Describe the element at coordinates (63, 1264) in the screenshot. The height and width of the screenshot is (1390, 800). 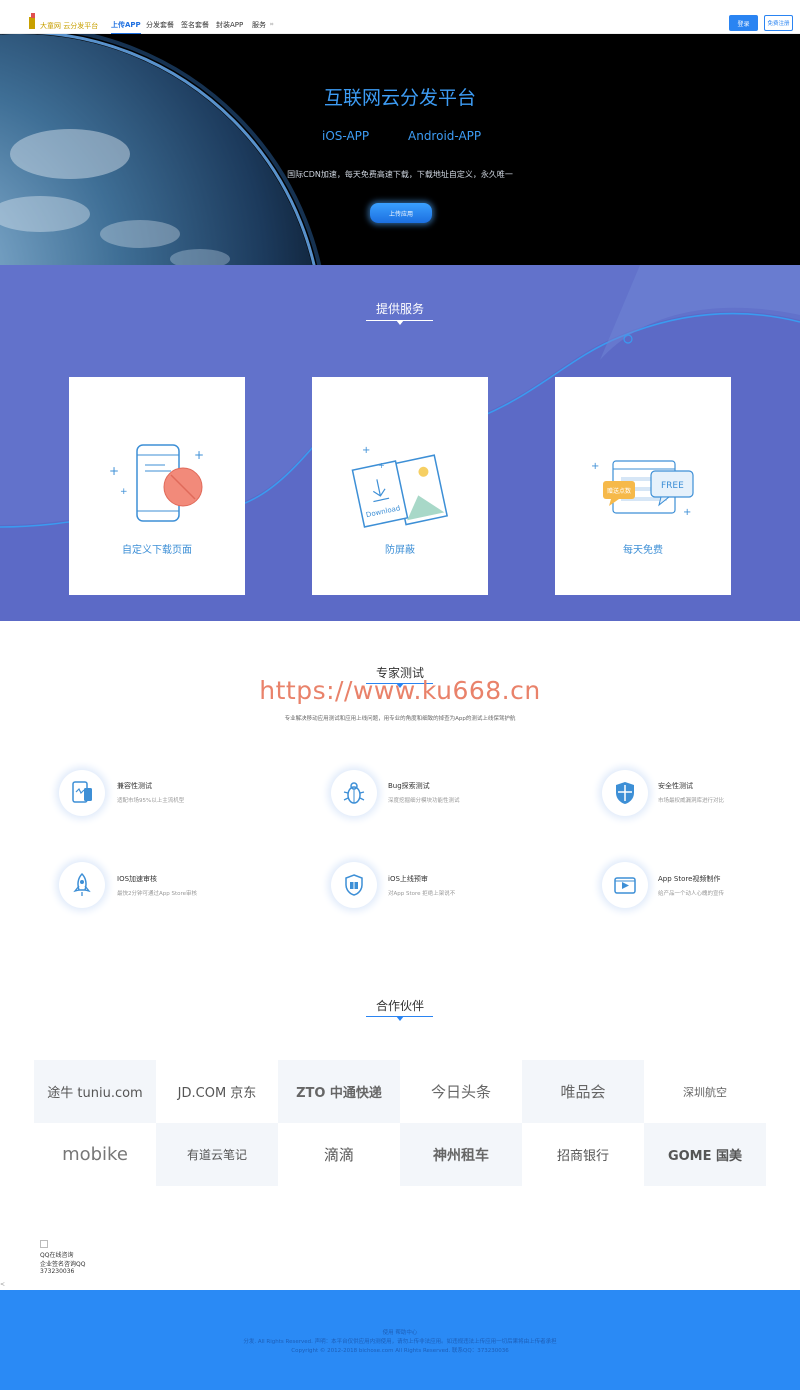
I see `qq-sign-consult: 企业签名咨询QQ` at that location.